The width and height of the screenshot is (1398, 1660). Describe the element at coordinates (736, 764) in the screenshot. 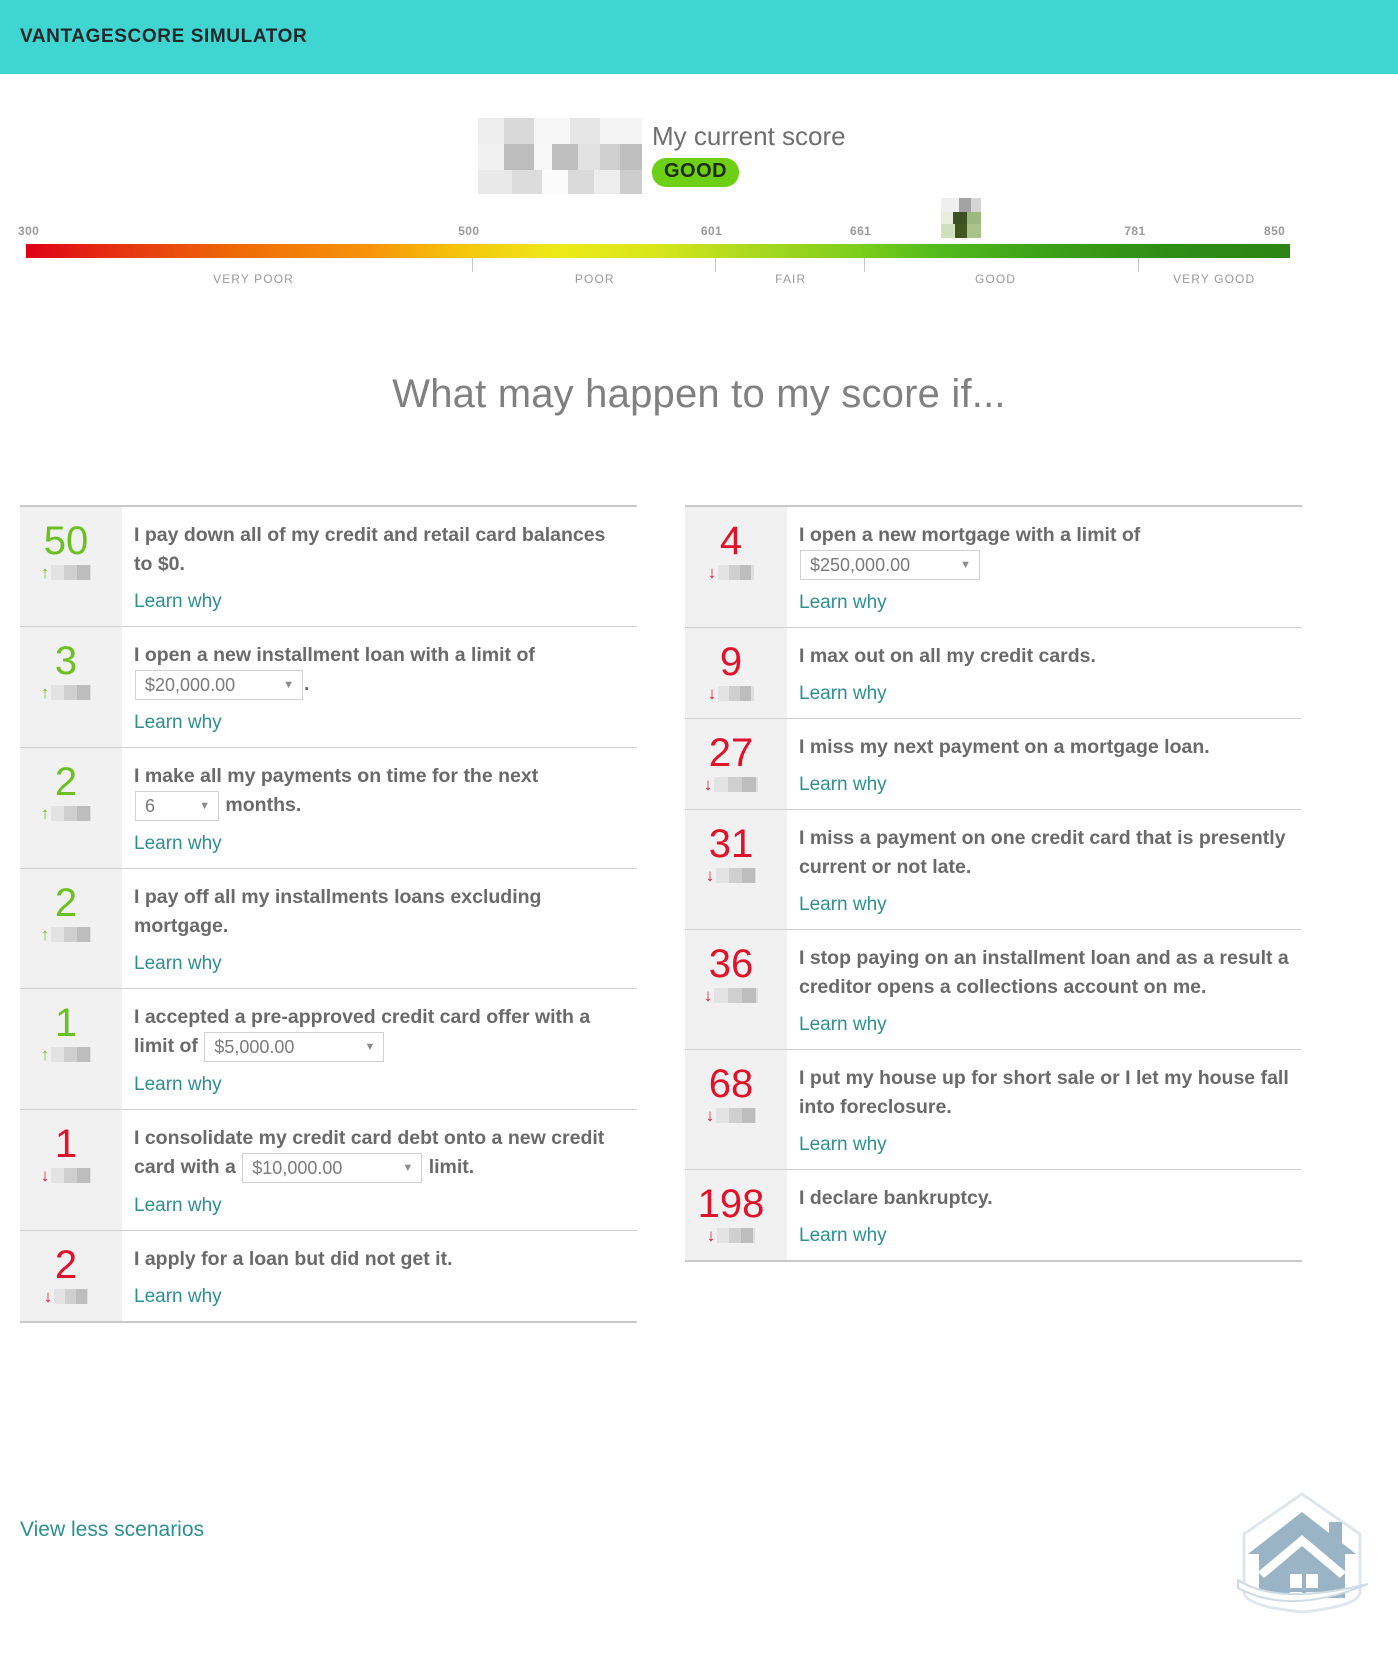

I see `scenario-score-cell: 27 ↓` at that location.